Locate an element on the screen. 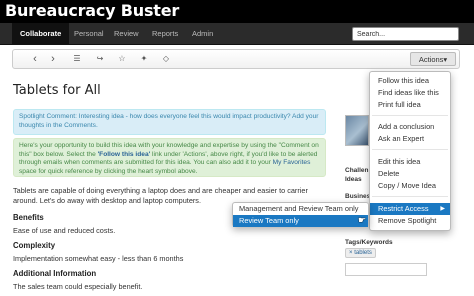  my-favorites-link: My Favorites is located at coordinates (292, 162).